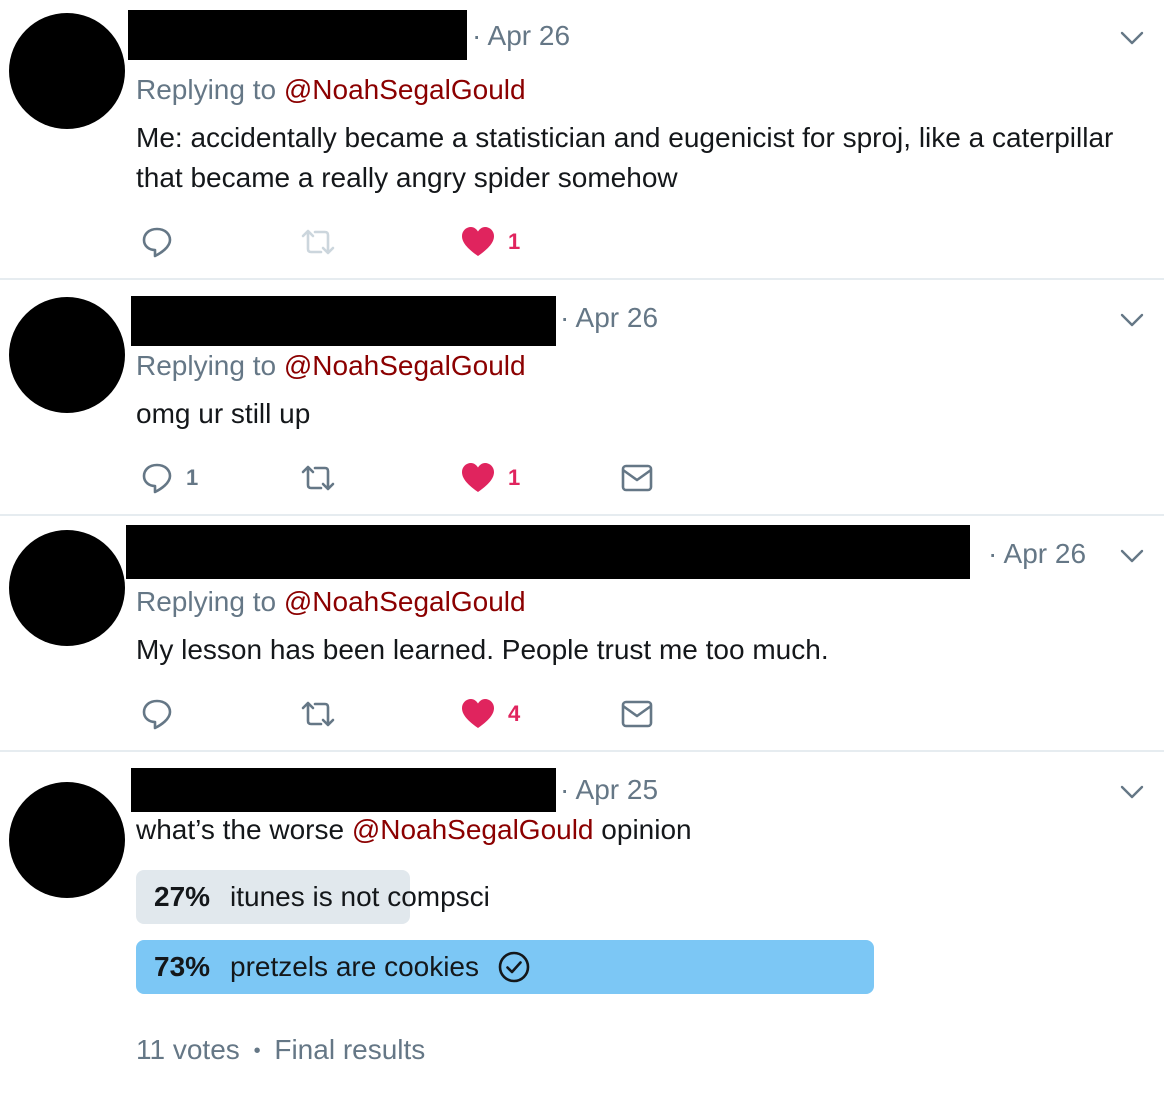  I want to click on poll-votes: 11 votes, so click(188, 1049).